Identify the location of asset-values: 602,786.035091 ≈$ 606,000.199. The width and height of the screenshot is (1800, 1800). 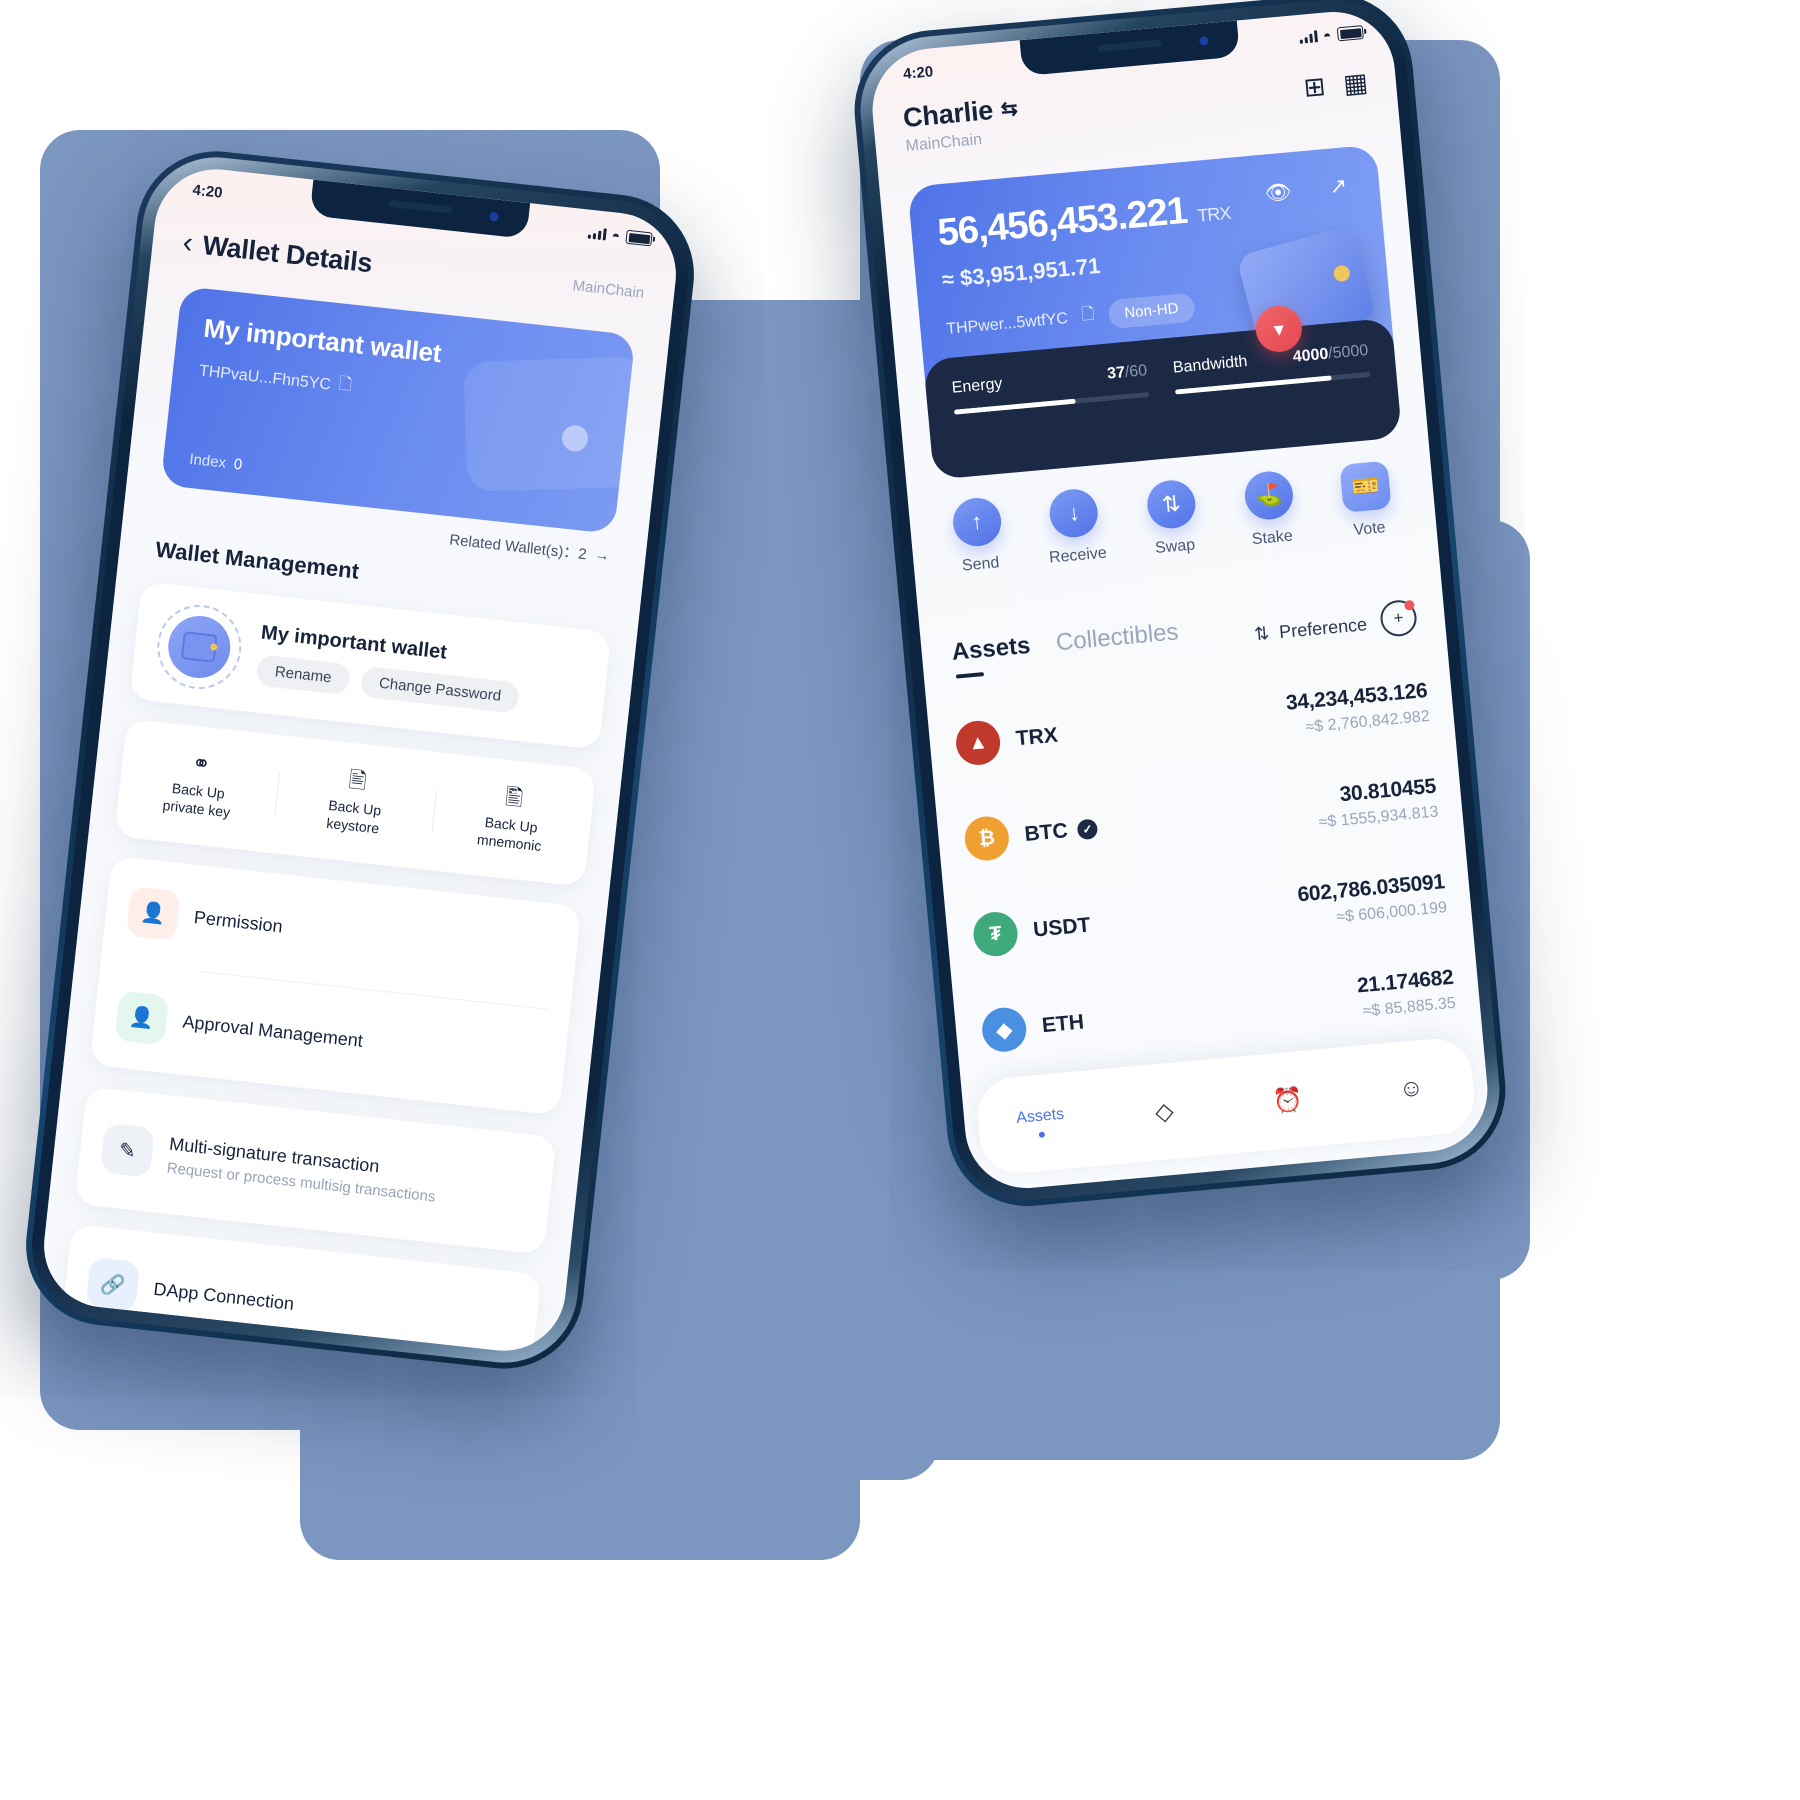
(1372, 900).